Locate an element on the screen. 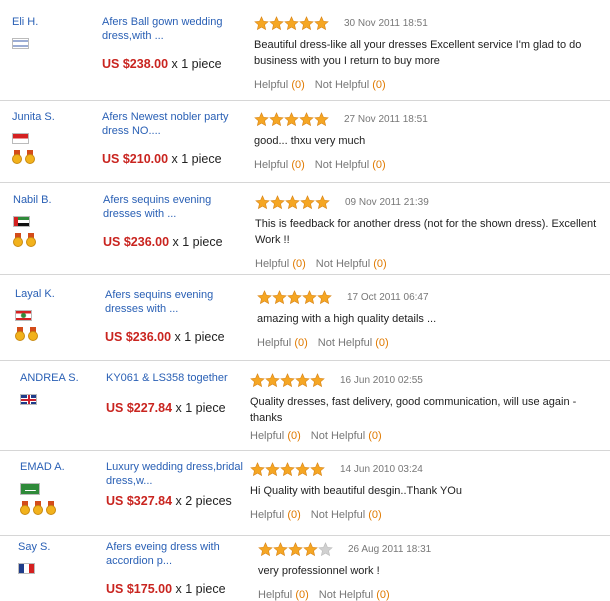  price-line: US $210.00 x 1 piece is located at coordinates (172, 159).